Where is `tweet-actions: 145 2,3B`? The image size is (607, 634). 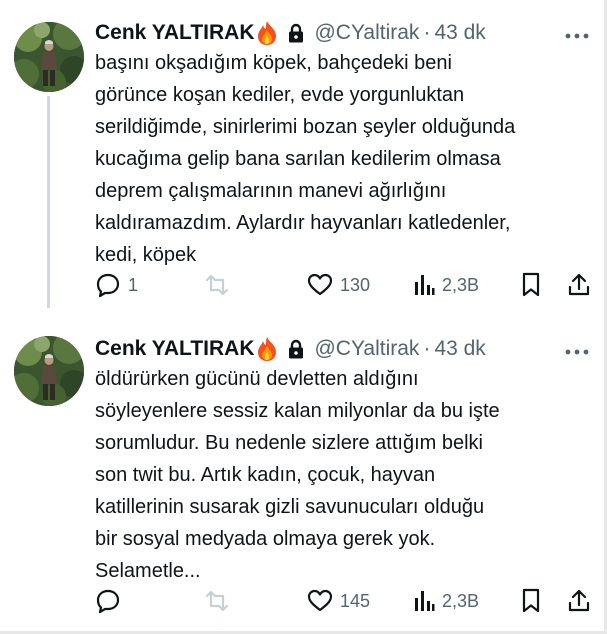
tweet-actions: 145 2,3B is located at coordinates (345, 601).